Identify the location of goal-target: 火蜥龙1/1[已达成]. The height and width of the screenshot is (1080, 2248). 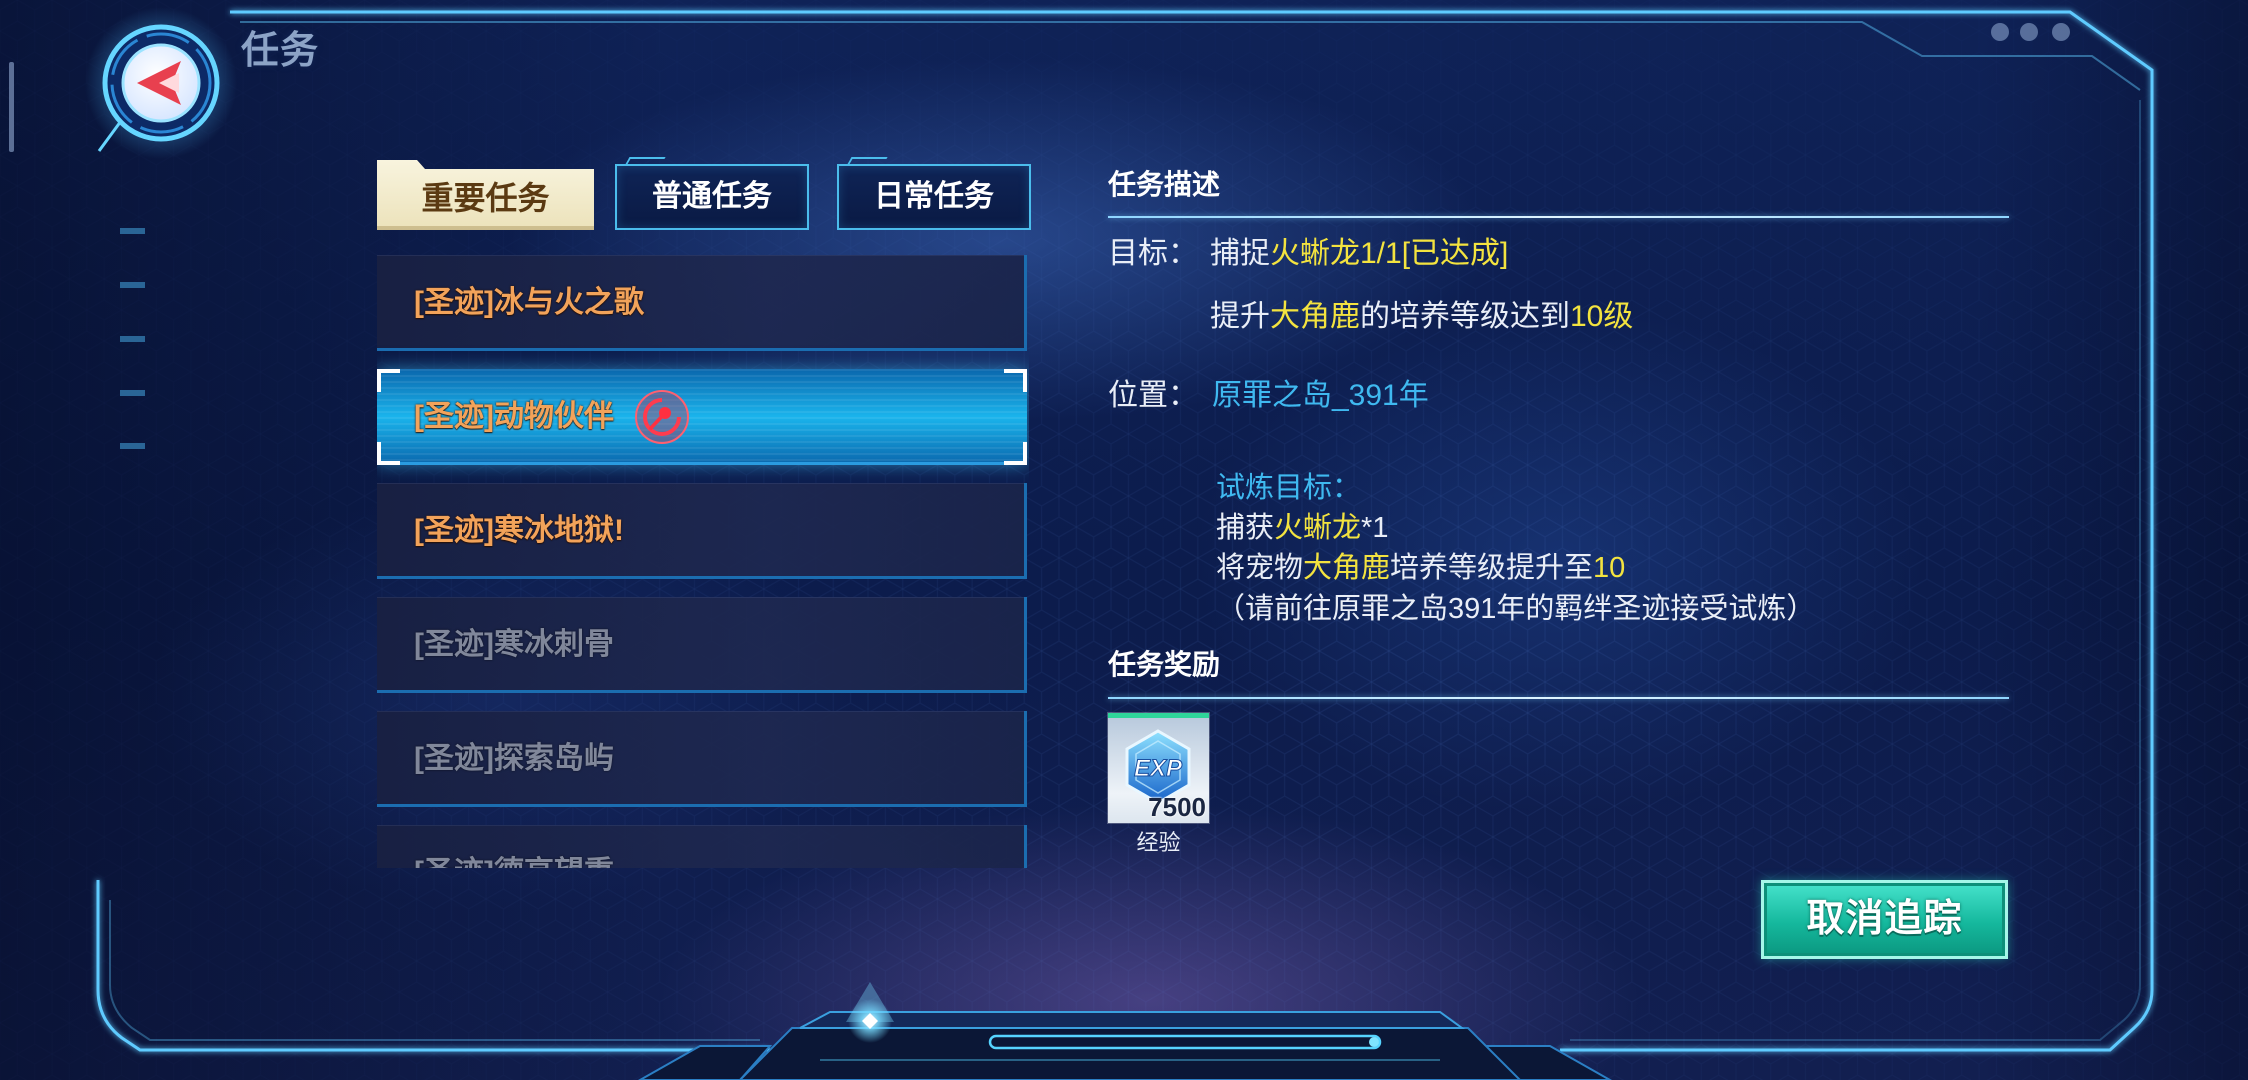
(1389, 253).